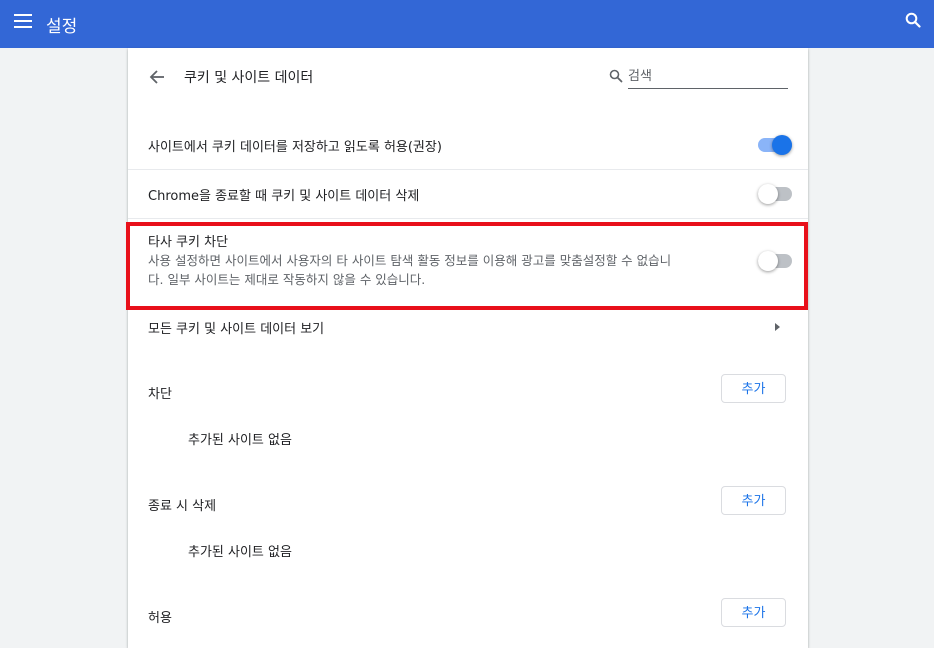 This screenshot has width=934, height=648. I want to click on block-section-title: 차단, so click(160, 394).